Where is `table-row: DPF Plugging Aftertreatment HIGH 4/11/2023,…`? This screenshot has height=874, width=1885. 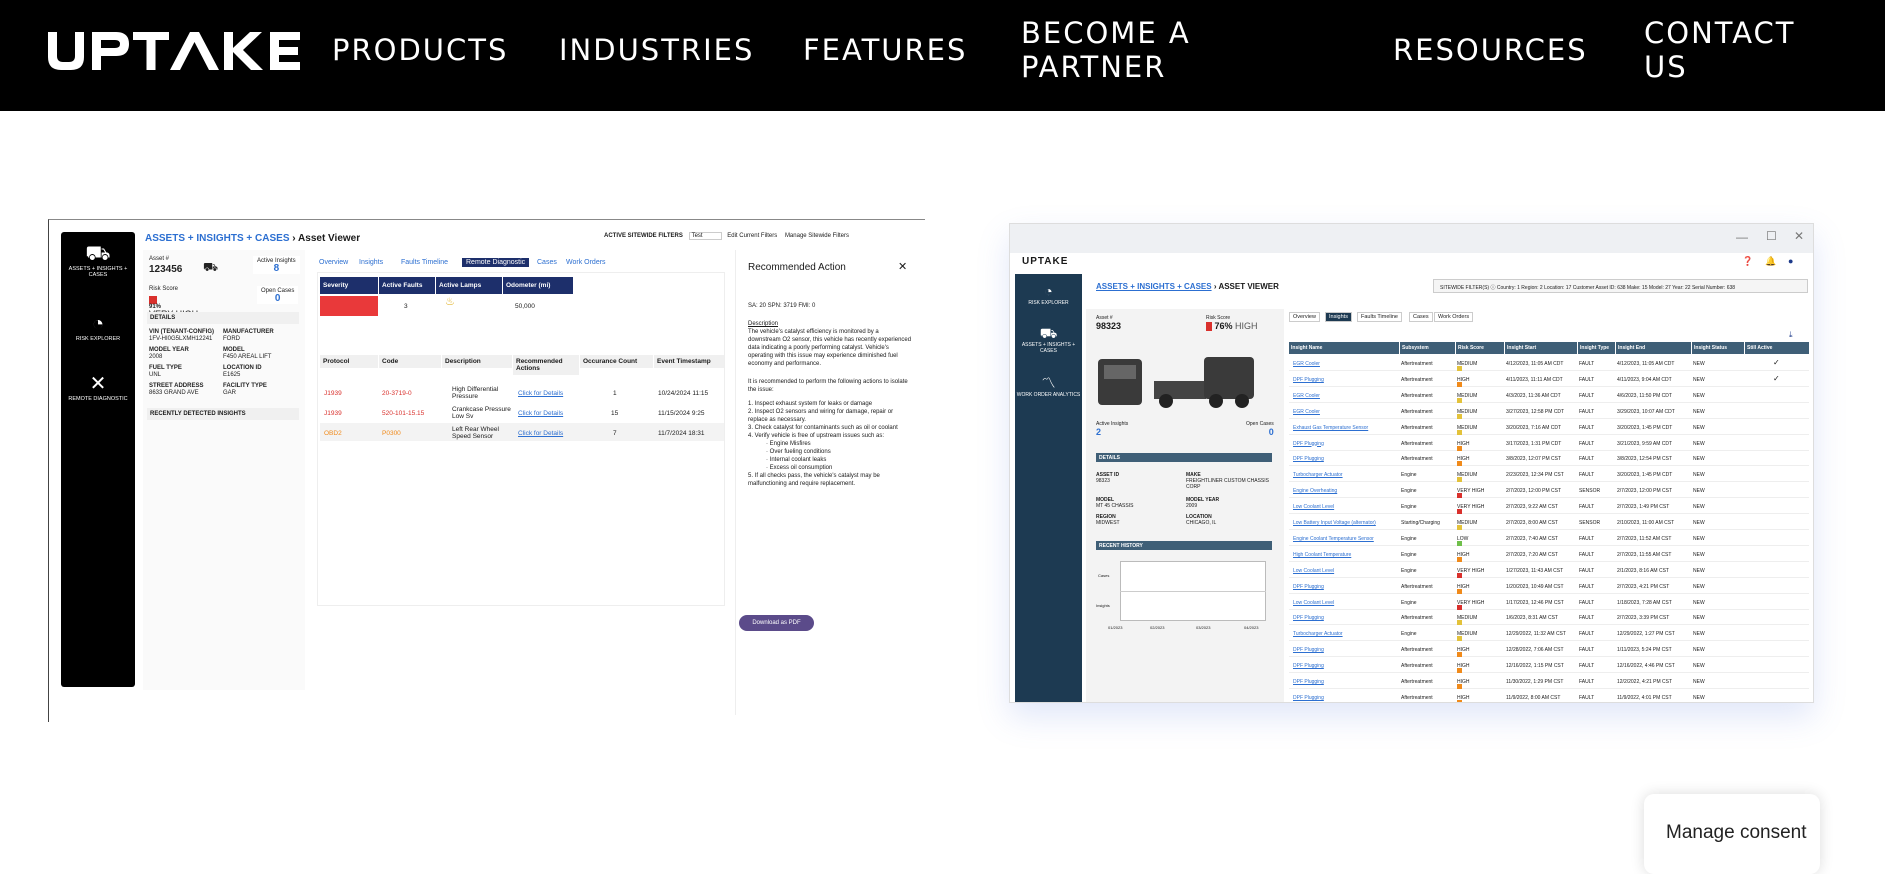
table-row: DPF Plugging Aftertreatment HIGH 4/11/2023,… is located at coordinates (1549, 379).